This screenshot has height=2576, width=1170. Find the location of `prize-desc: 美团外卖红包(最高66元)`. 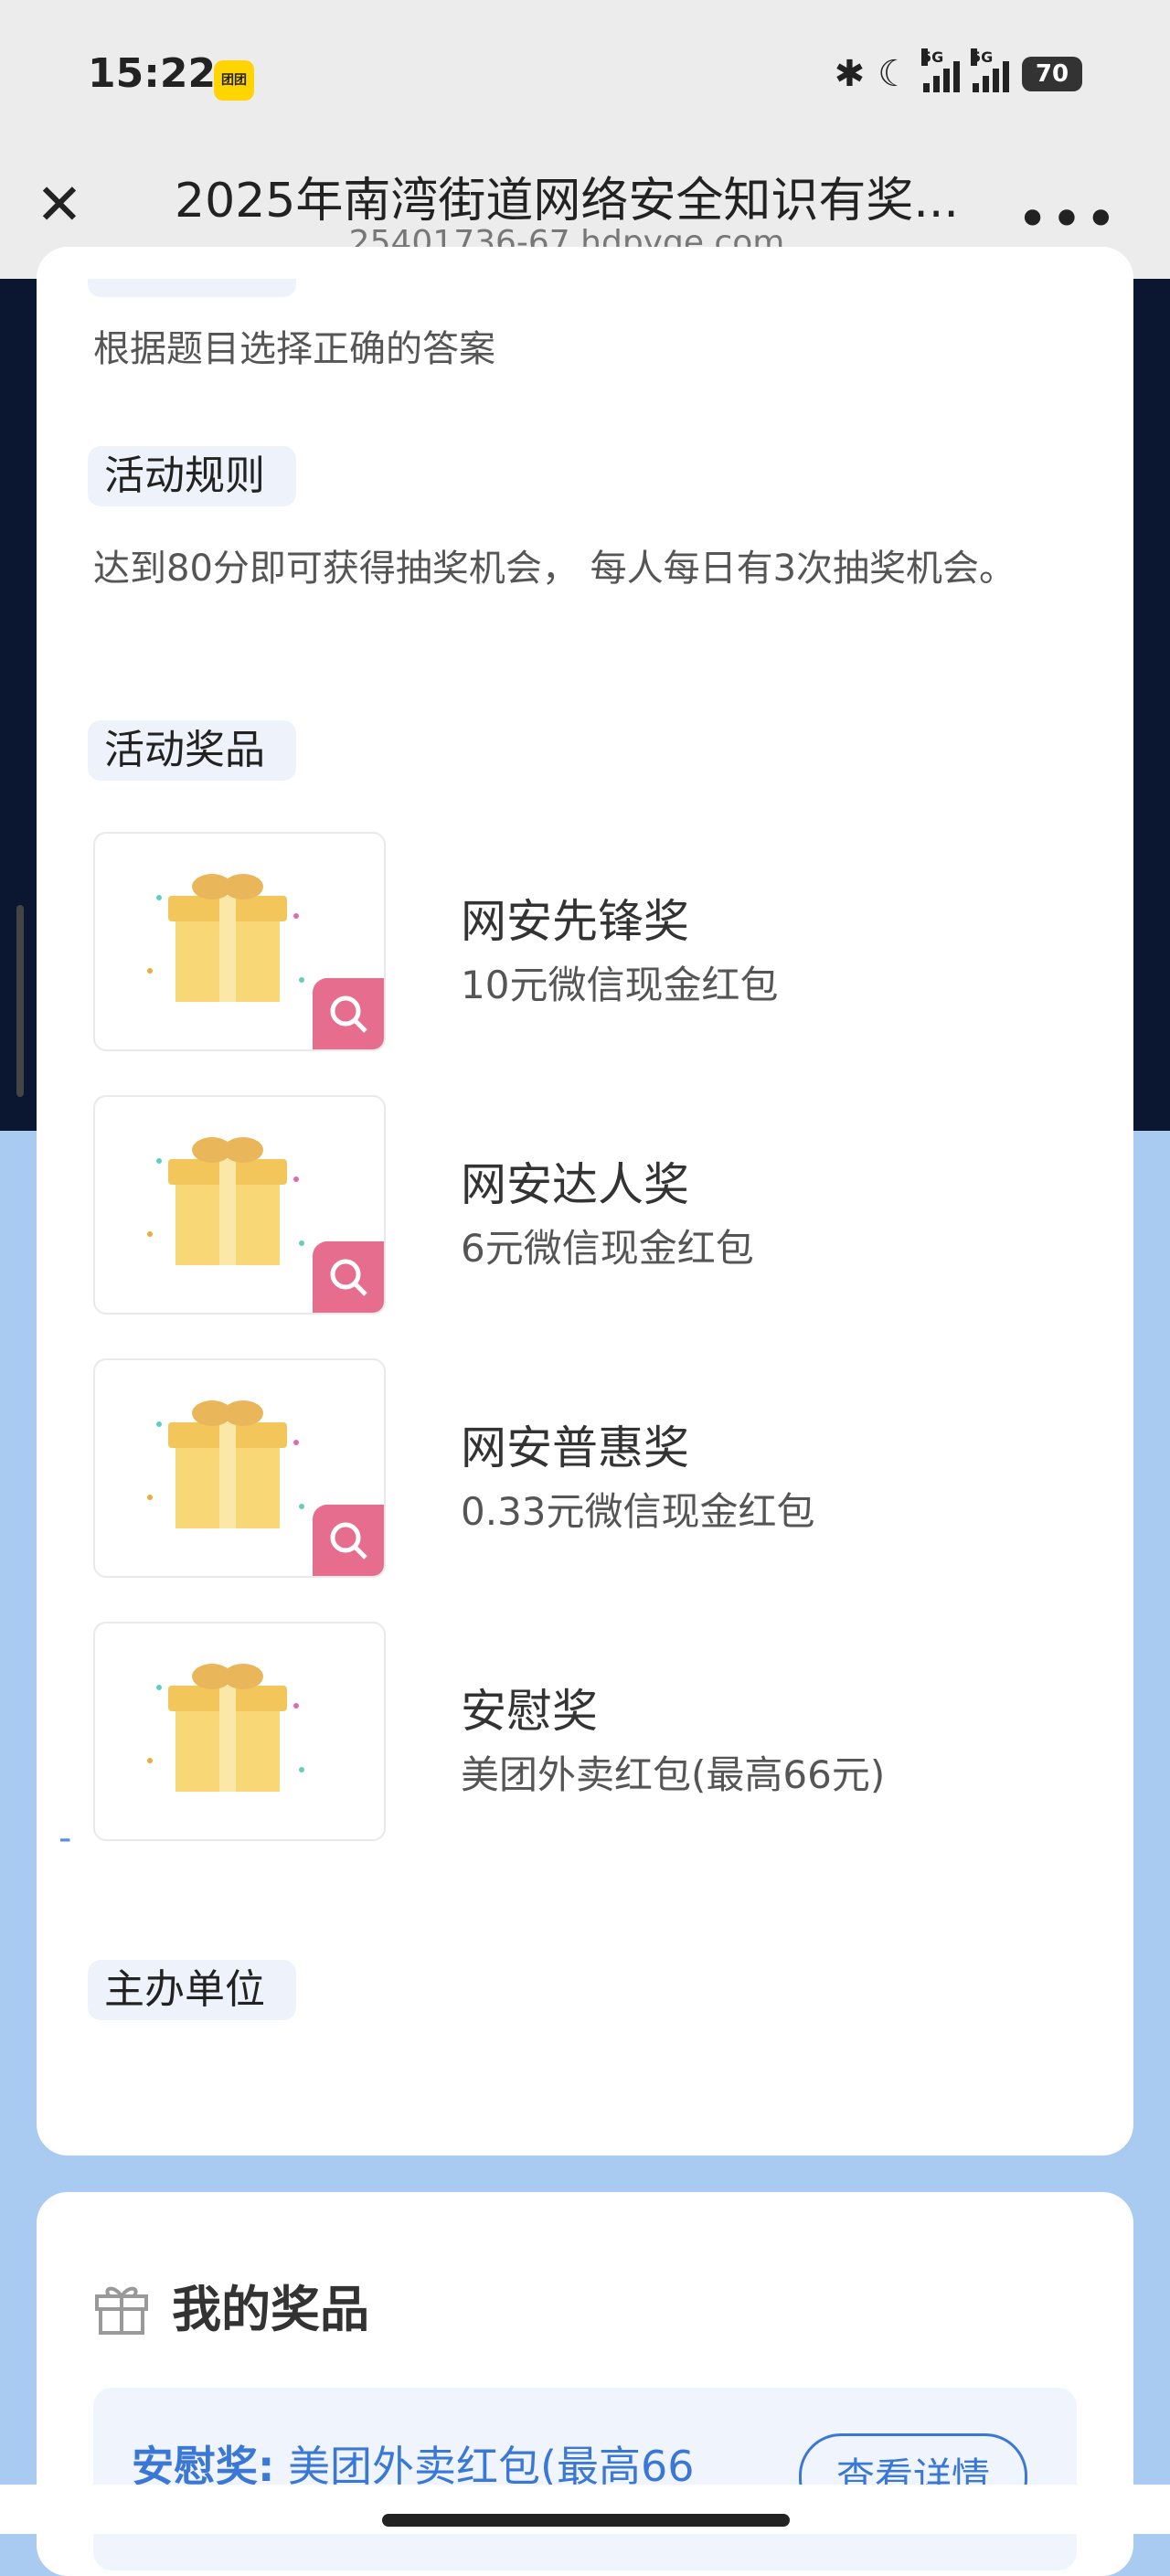

prize-desc: 美团外卖红包(最高66元) is located at coordinates (674, 1774).